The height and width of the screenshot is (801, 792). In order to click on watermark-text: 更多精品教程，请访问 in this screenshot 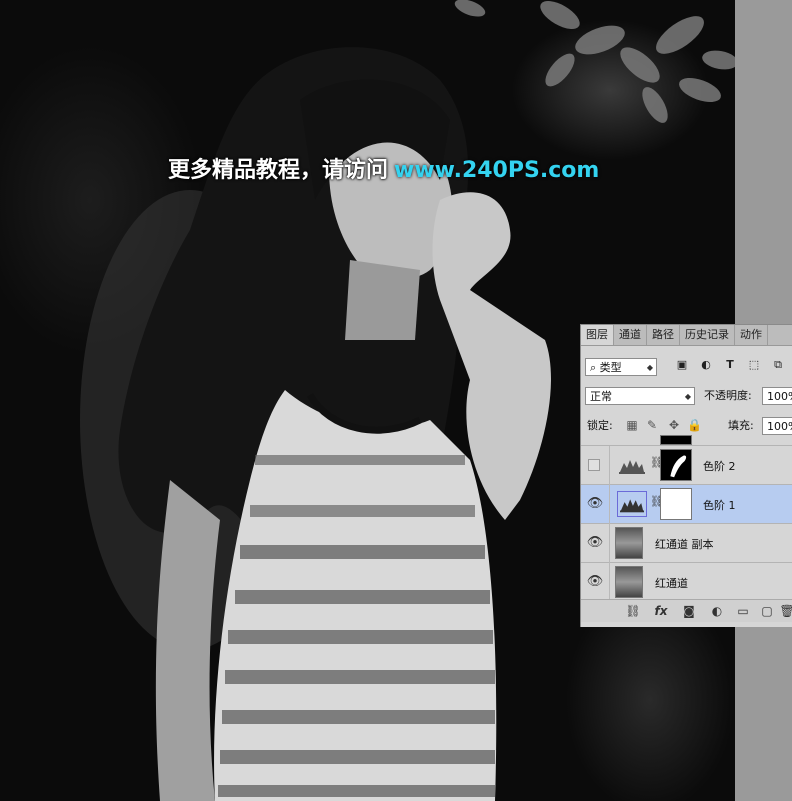, I will do `click(278, 170)`.